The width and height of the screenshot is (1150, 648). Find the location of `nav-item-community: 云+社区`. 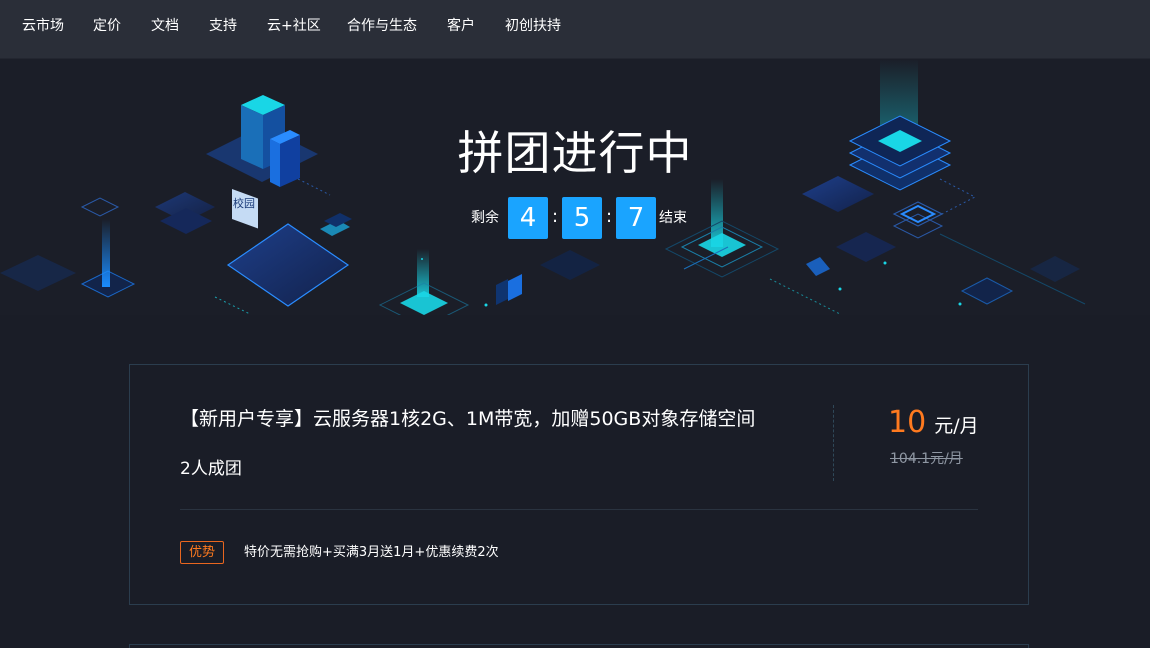

nav-item-community: 云+社区 is located at coordinates (294, 26).